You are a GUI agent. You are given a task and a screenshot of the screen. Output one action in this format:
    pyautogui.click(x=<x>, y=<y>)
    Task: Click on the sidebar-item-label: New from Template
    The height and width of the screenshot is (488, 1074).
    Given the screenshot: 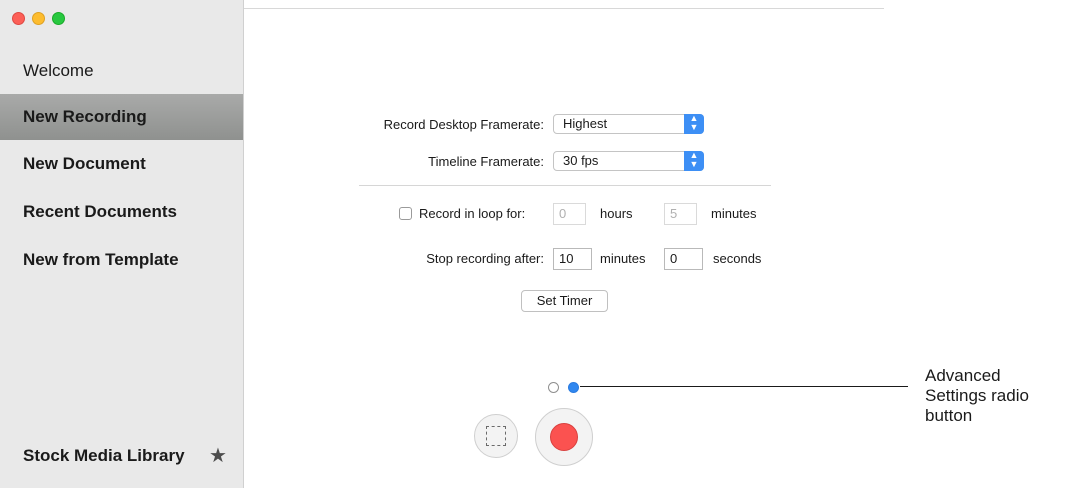 What is the action you would take?
    pyautogui.click(x=101, y=259)
    